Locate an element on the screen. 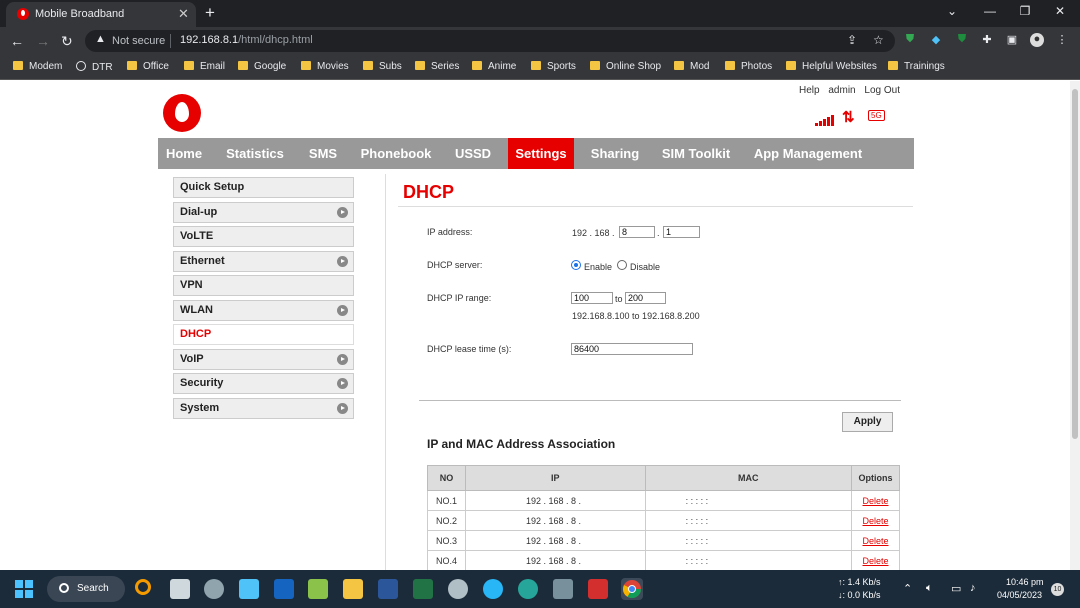 Image resolution: width=1080 pixels, height=608 pixels. task-view-icon is located at coordinates (180, 589).